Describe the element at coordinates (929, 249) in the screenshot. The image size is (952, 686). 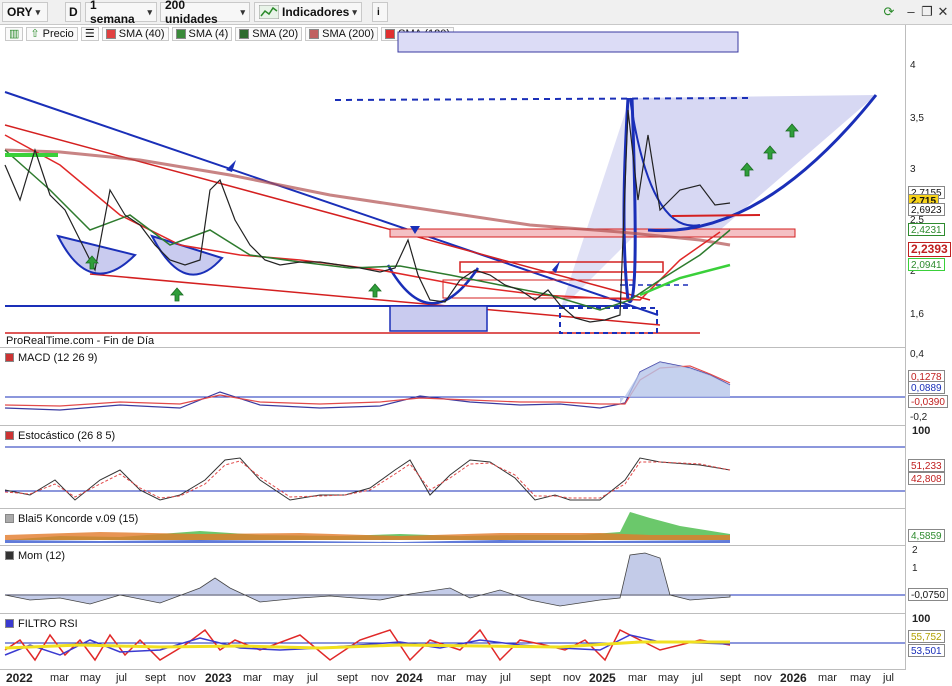
I see `price-label-sma120: 2,2393` at that location.